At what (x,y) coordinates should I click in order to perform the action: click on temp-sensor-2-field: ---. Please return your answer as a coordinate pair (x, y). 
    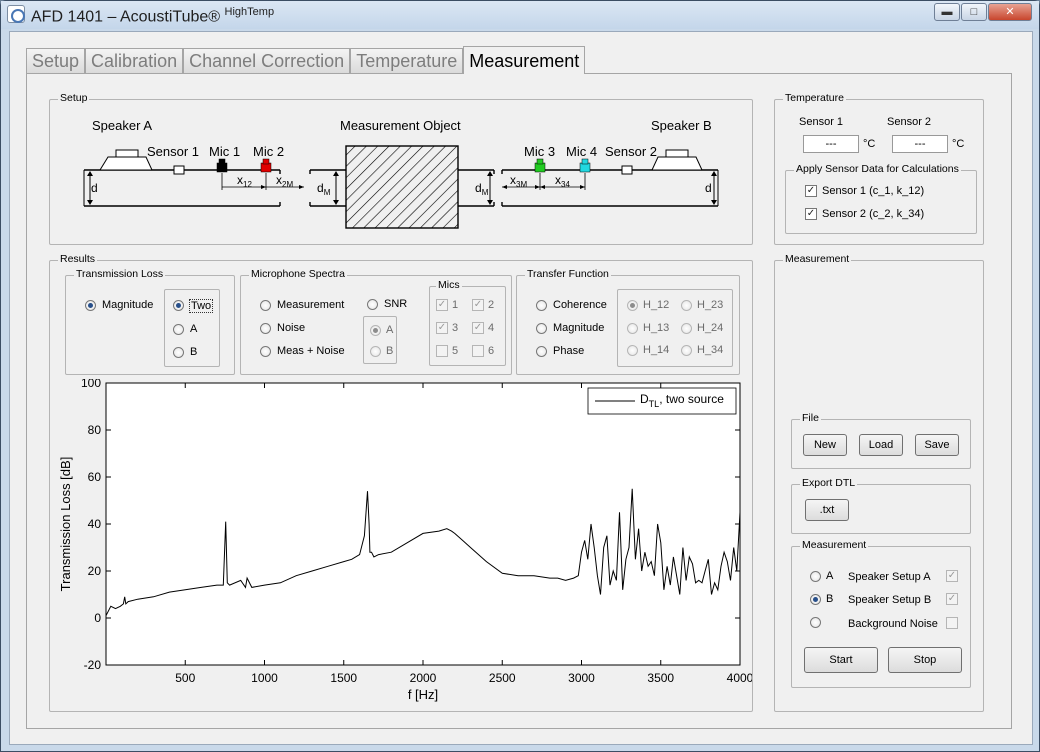
    Looking at the image, I should click on (920, 144).